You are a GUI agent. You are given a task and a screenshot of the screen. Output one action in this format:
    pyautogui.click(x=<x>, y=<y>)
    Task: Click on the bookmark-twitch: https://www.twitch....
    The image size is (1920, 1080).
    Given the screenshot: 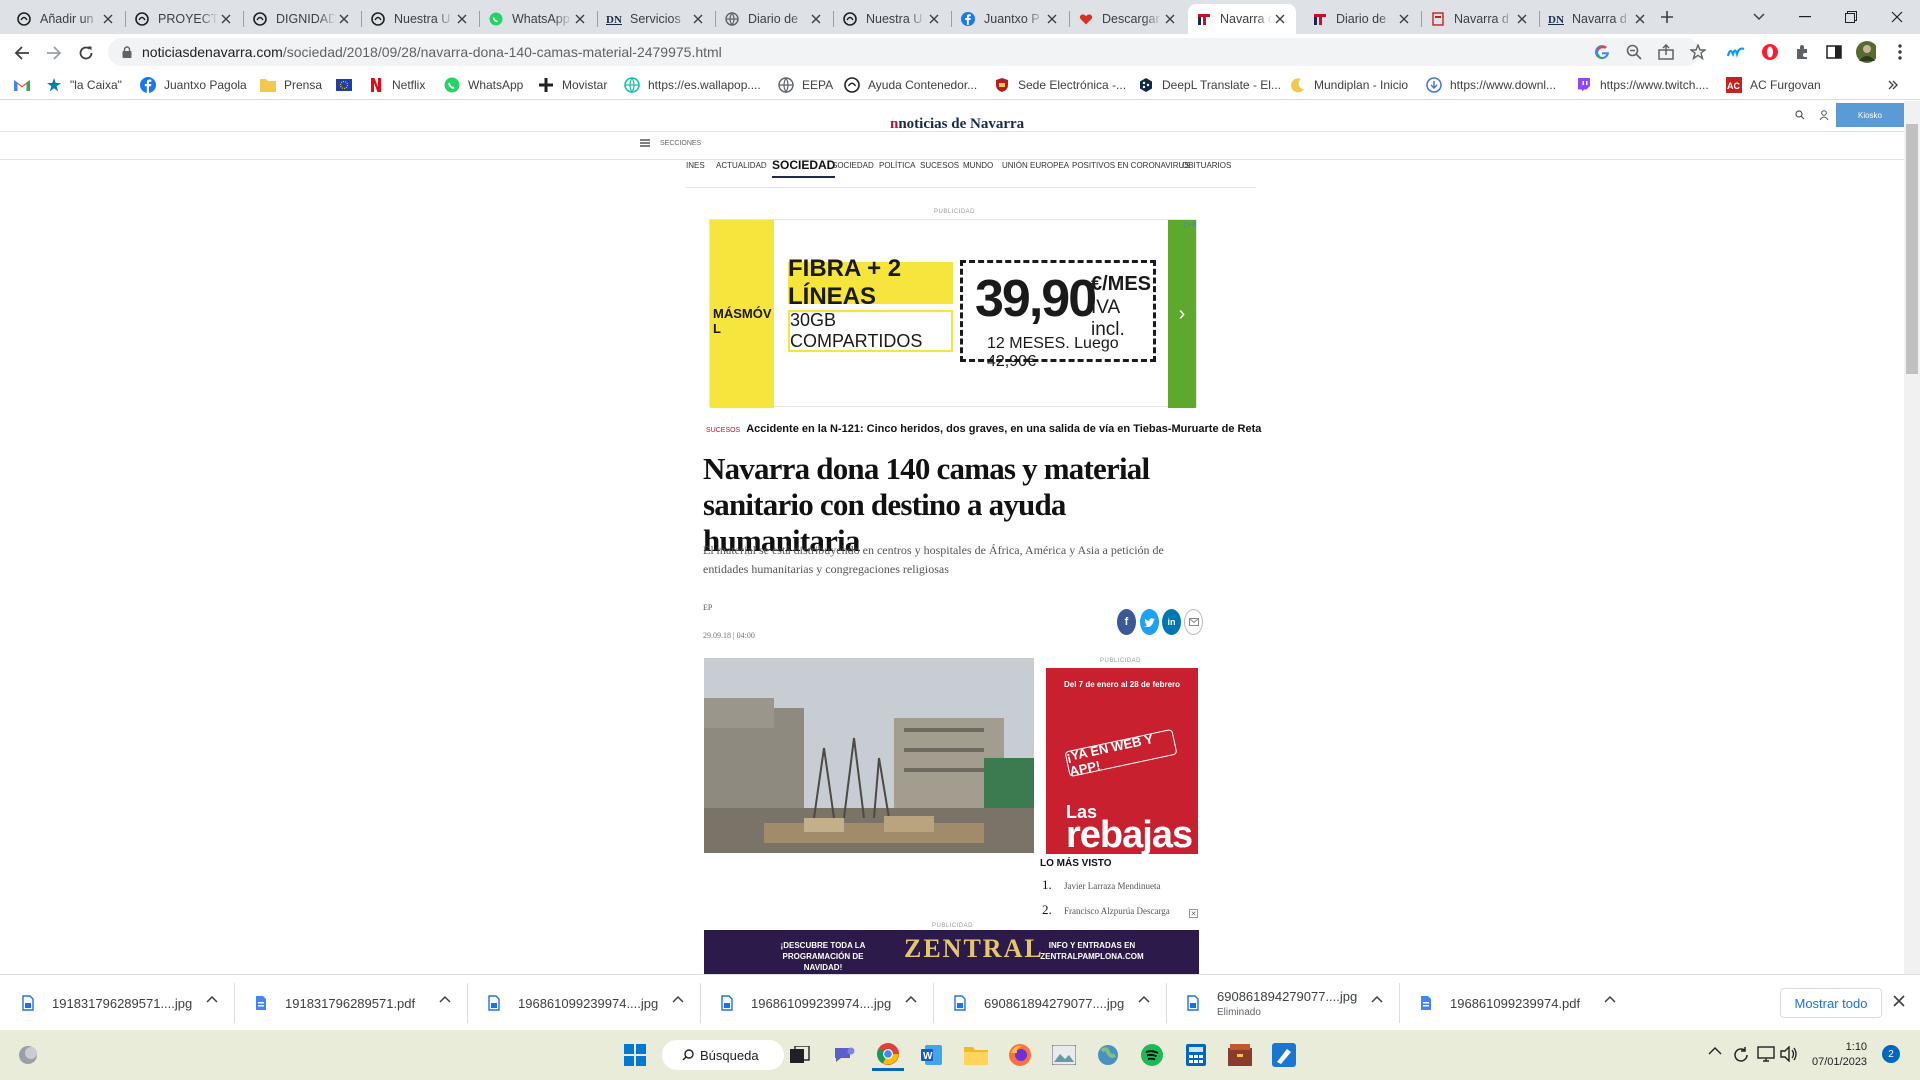 What is the action you would take?
    pyautogui.click(x=1642, y=85)
    